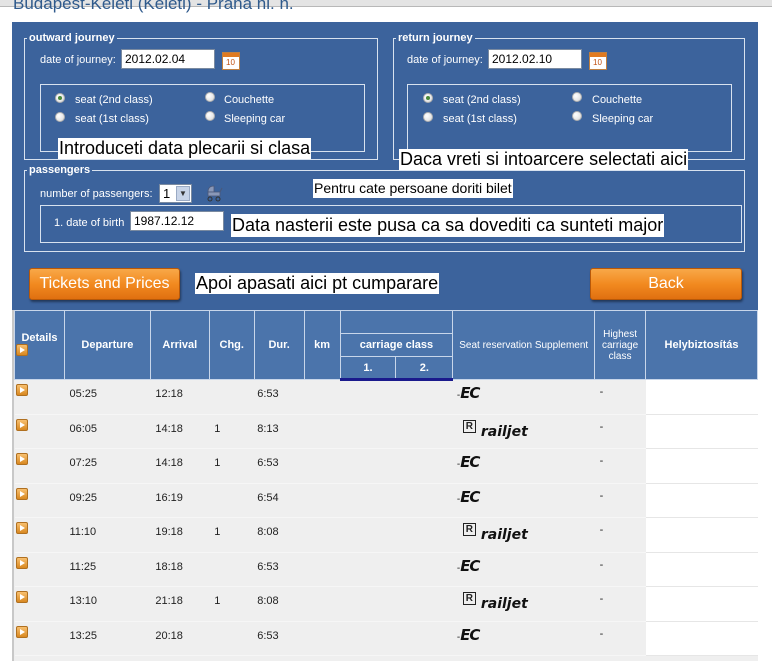 The height and width of the screenshot is (661, 772). What do you see at coordinates (255, 119) in the screenshot?
I see `outward-label-sleeping: Sleeping car` at bounding box center [255, 119].